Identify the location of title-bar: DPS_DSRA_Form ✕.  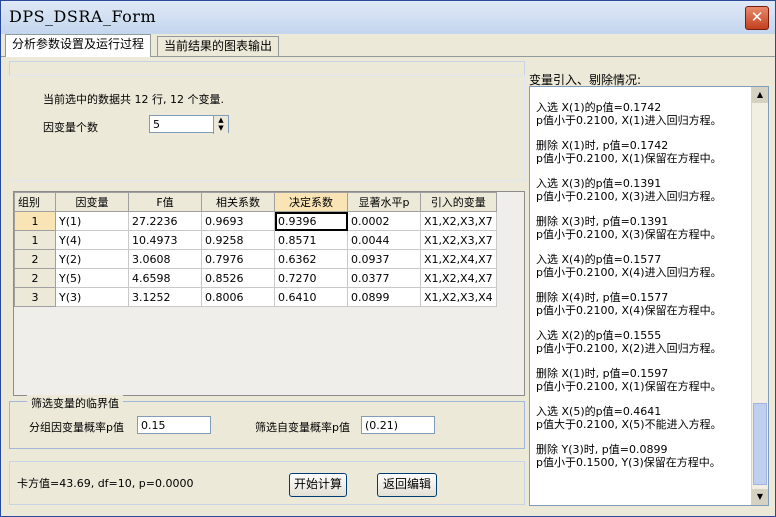
(388, 17).